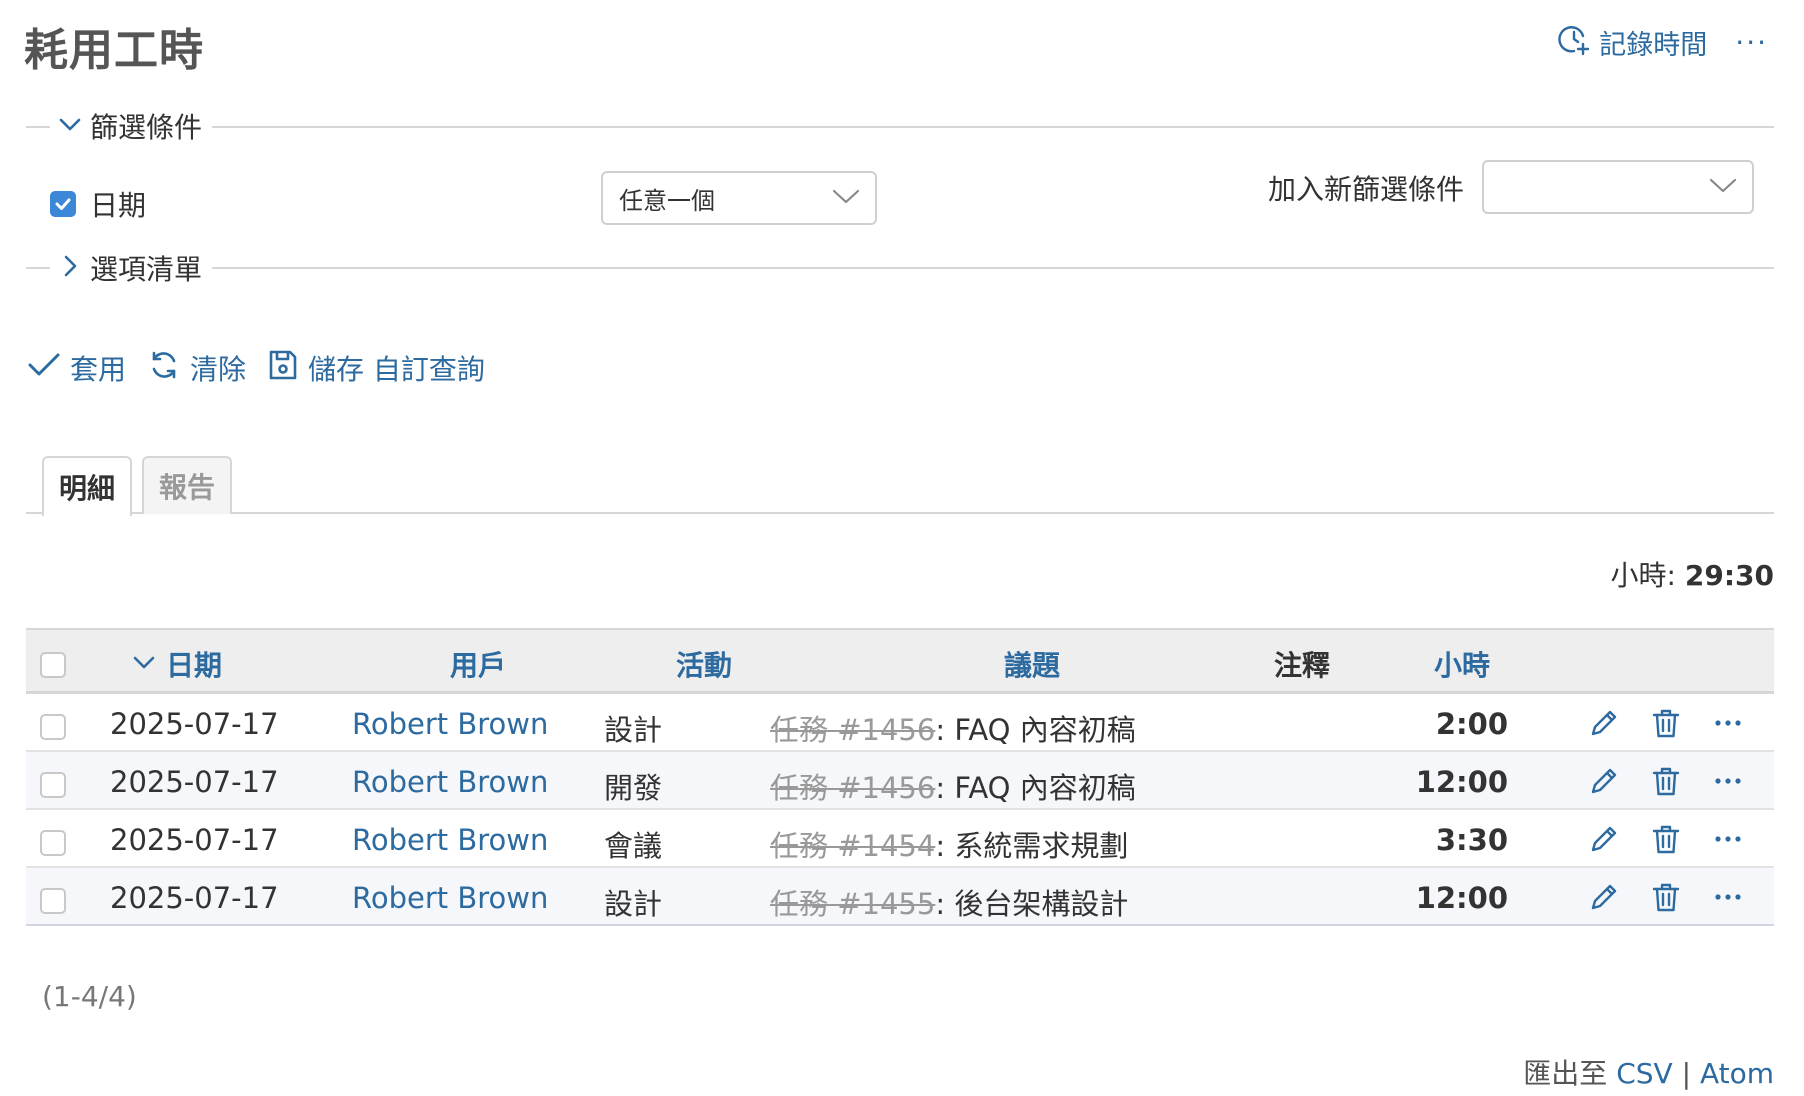 The height and width of the screenshot is (1096, 1804). I want to click on save-disk-icon, so click(283, 368).